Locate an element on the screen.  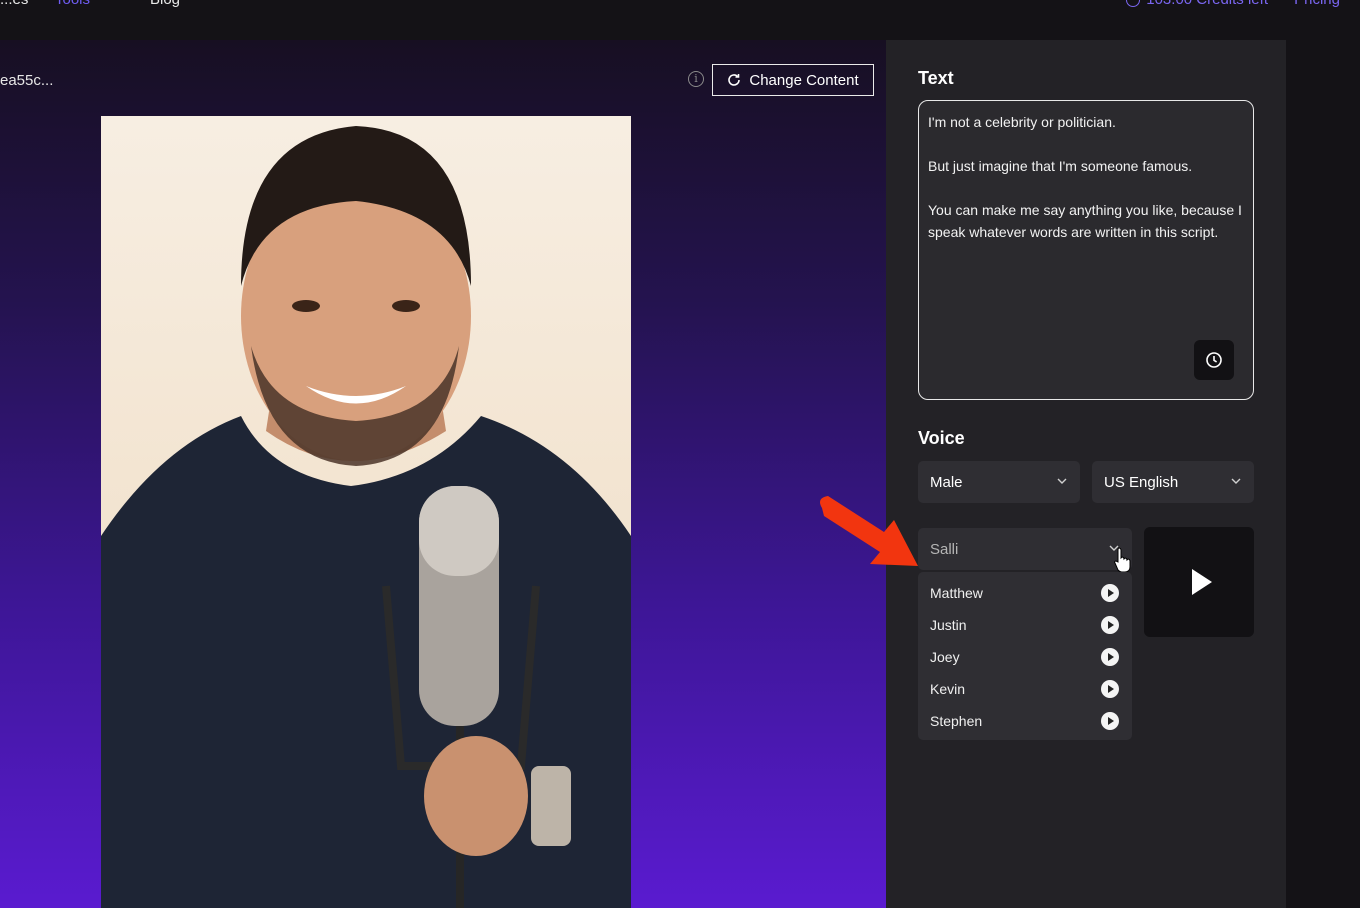
language-select: US English is located at coordinates (1173, 482).